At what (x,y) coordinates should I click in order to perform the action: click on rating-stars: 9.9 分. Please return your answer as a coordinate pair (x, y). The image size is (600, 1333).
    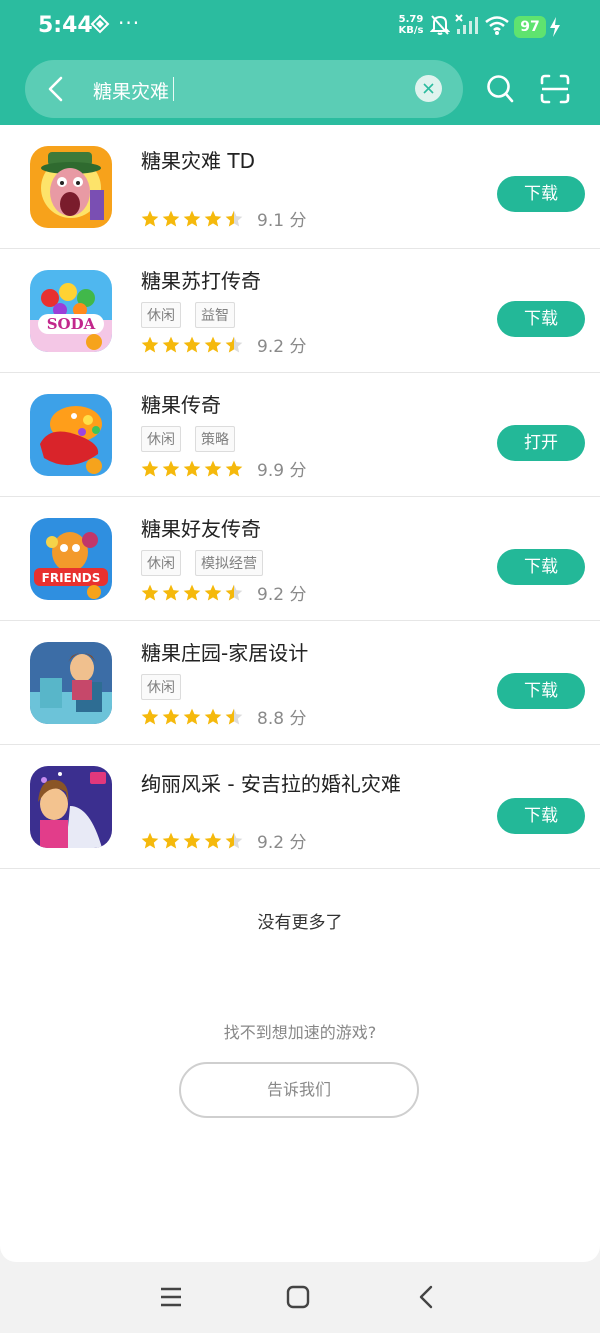
    Looking at the image, I should click on (223, 468).